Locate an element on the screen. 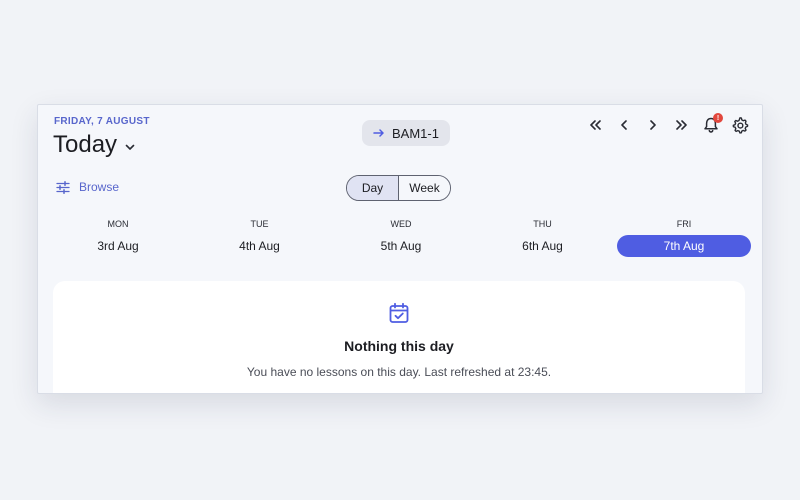 This screenshot has height=500, width=800. calendar-check-icon is located at coordinates (399, 312).